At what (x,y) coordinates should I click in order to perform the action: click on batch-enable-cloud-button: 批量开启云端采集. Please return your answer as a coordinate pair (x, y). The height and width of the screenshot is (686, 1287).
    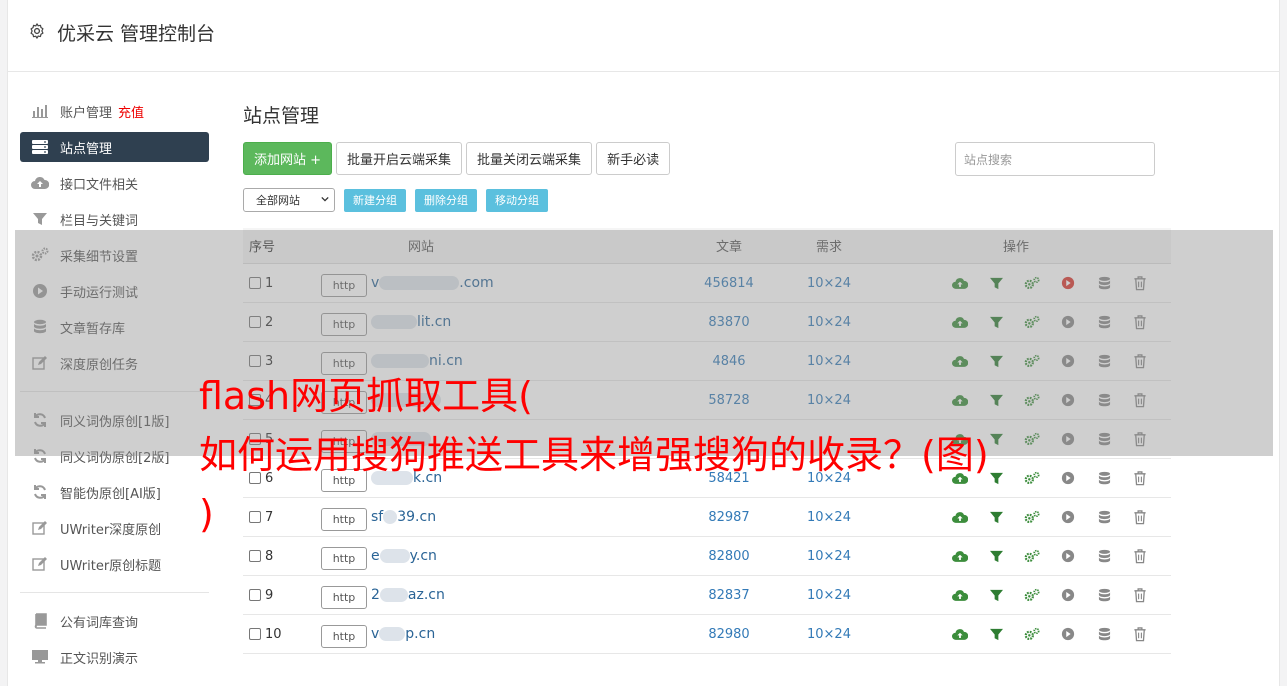
    Looking at the image, I should click on (399, 158).